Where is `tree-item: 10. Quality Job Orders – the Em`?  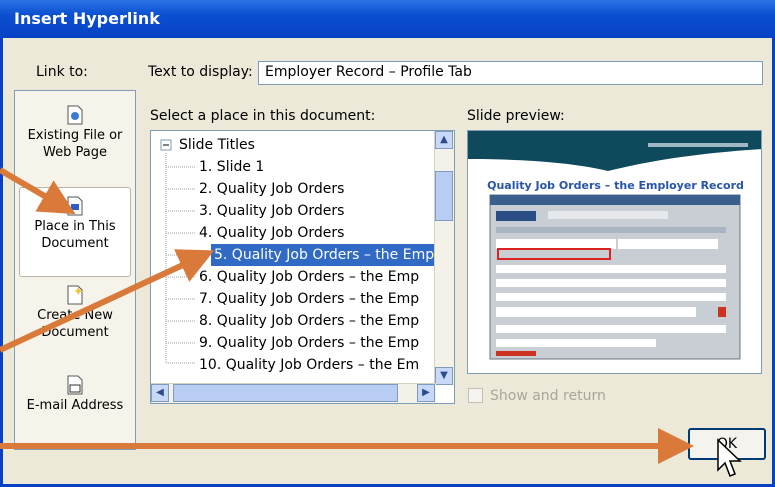 tree-item: 10. Quality Job Orders – the Em is located at coordinates (309, 365).